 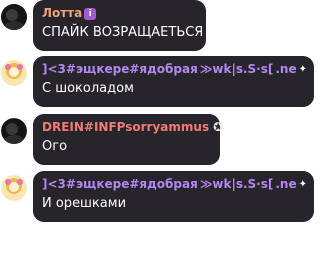 I want to click on message-text: СПАЙК ВОЗРАЩАЕТЬСЯ, so click(x=123, y=32).